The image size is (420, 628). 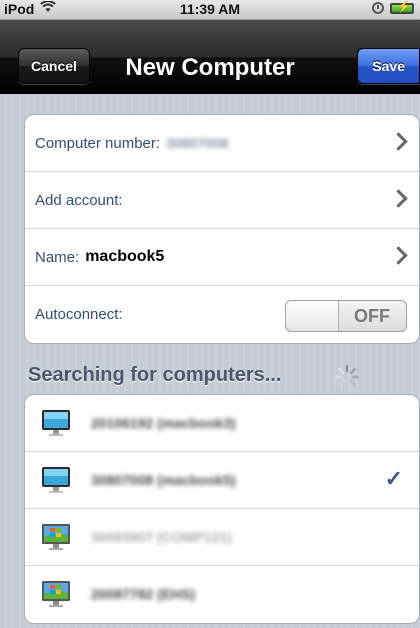 I want to click on computer-number-row: Computer number: 30807008, so click(x=222, y=143).